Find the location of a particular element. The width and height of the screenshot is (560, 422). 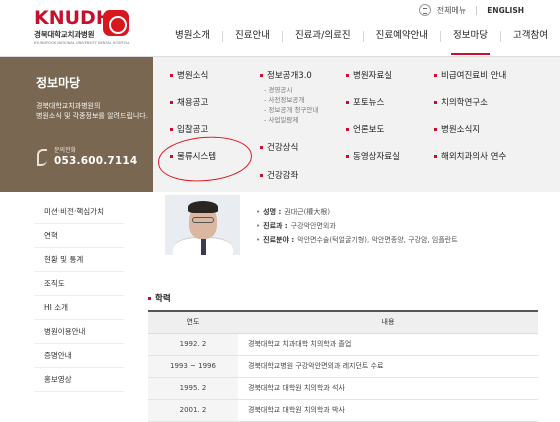

menu-link-health-lectures: 건강강좌 is located at coordinates (279, 175).